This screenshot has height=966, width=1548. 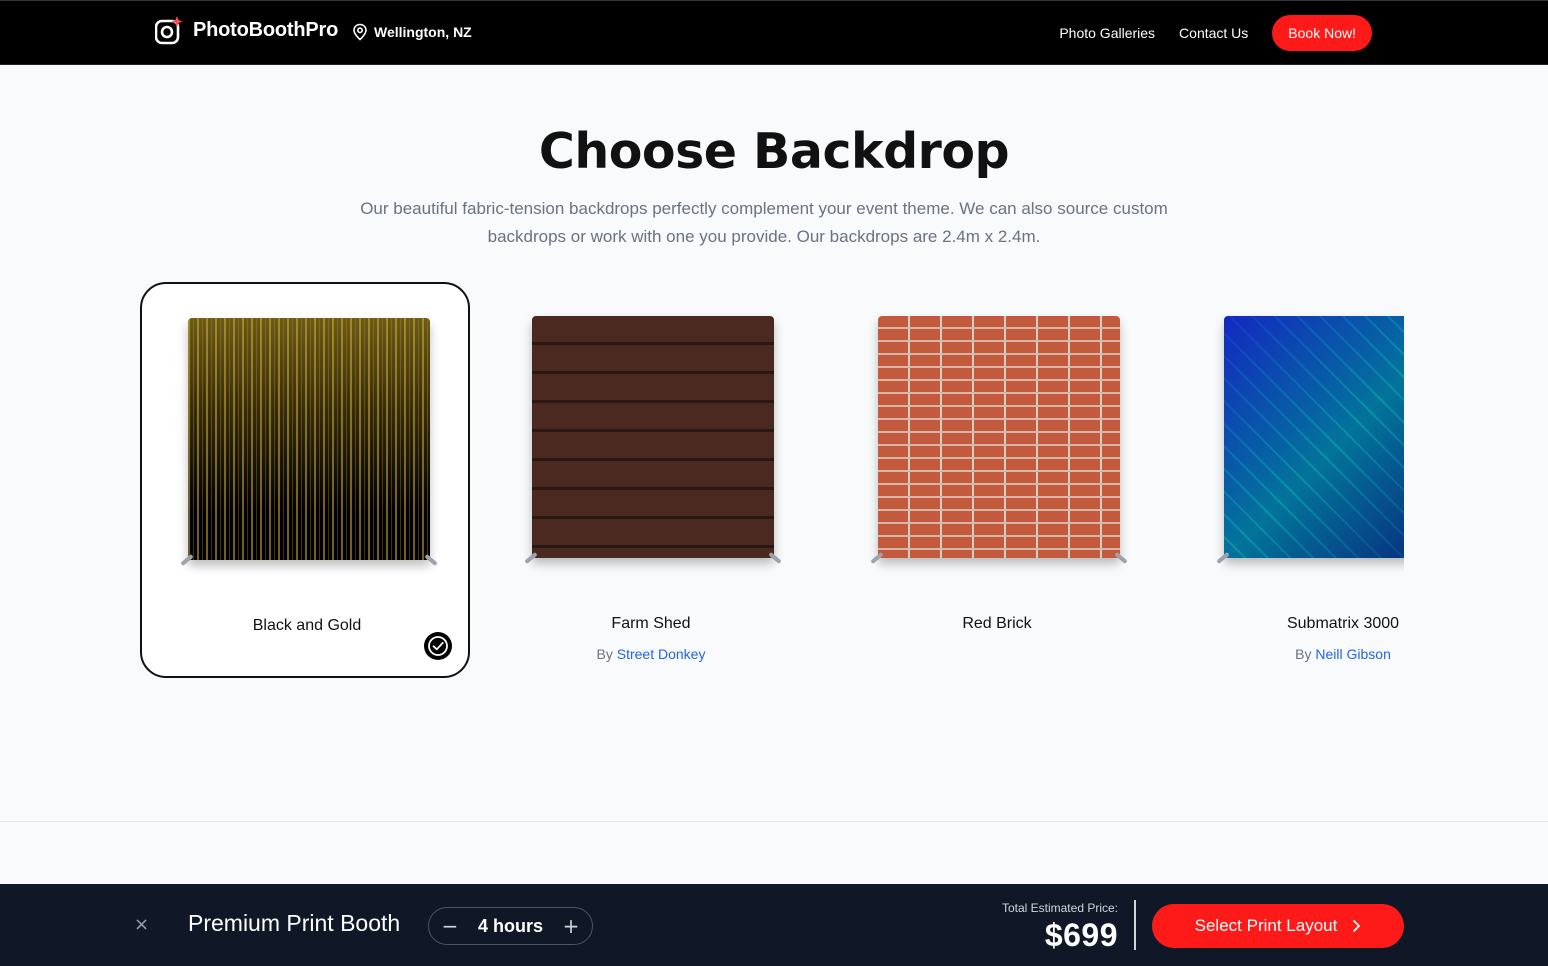 I want to click on brand-logo: PhotoBoothPro, so click(x=246, y=30).